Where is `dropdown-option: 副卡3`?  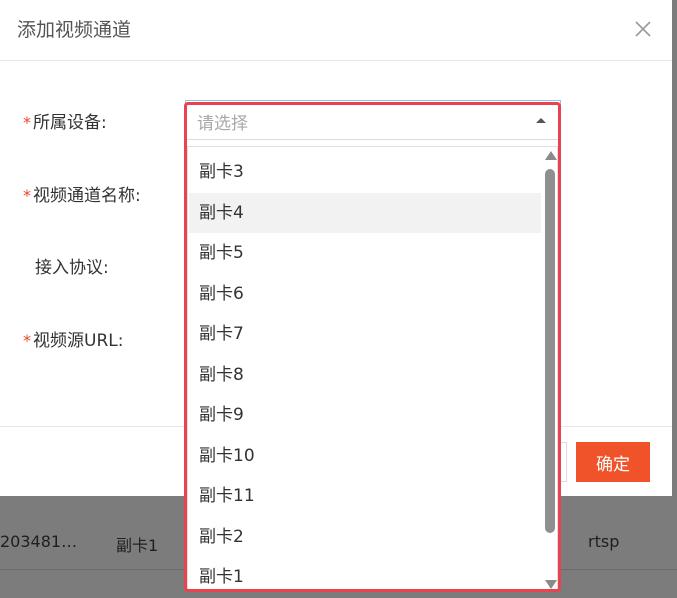 dropdown-option: 副卡3 is located at coordinates (365, 172).